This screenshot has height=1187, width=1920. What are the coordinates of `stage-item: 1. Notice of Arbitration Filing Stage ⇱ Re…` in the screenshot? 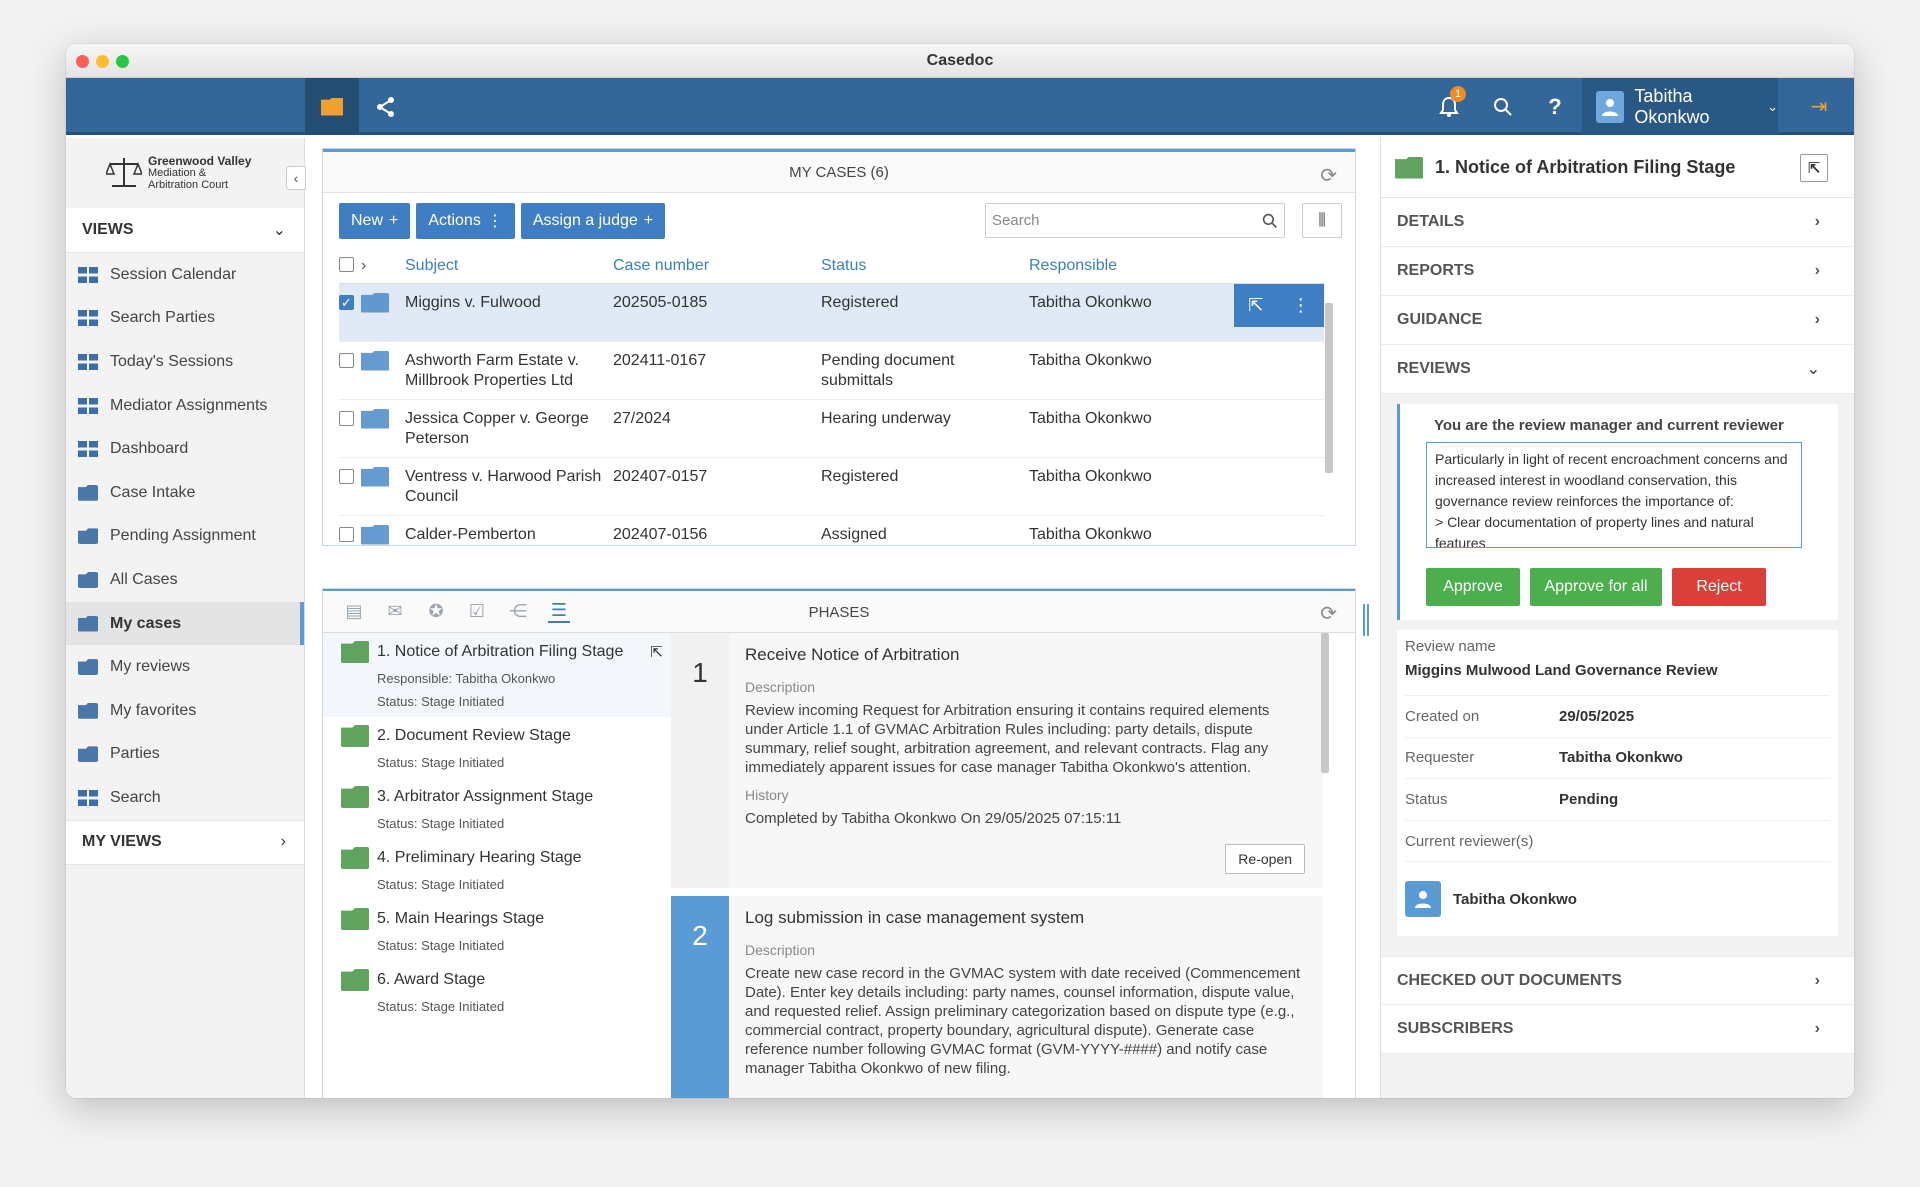 It's located at (497, 675).